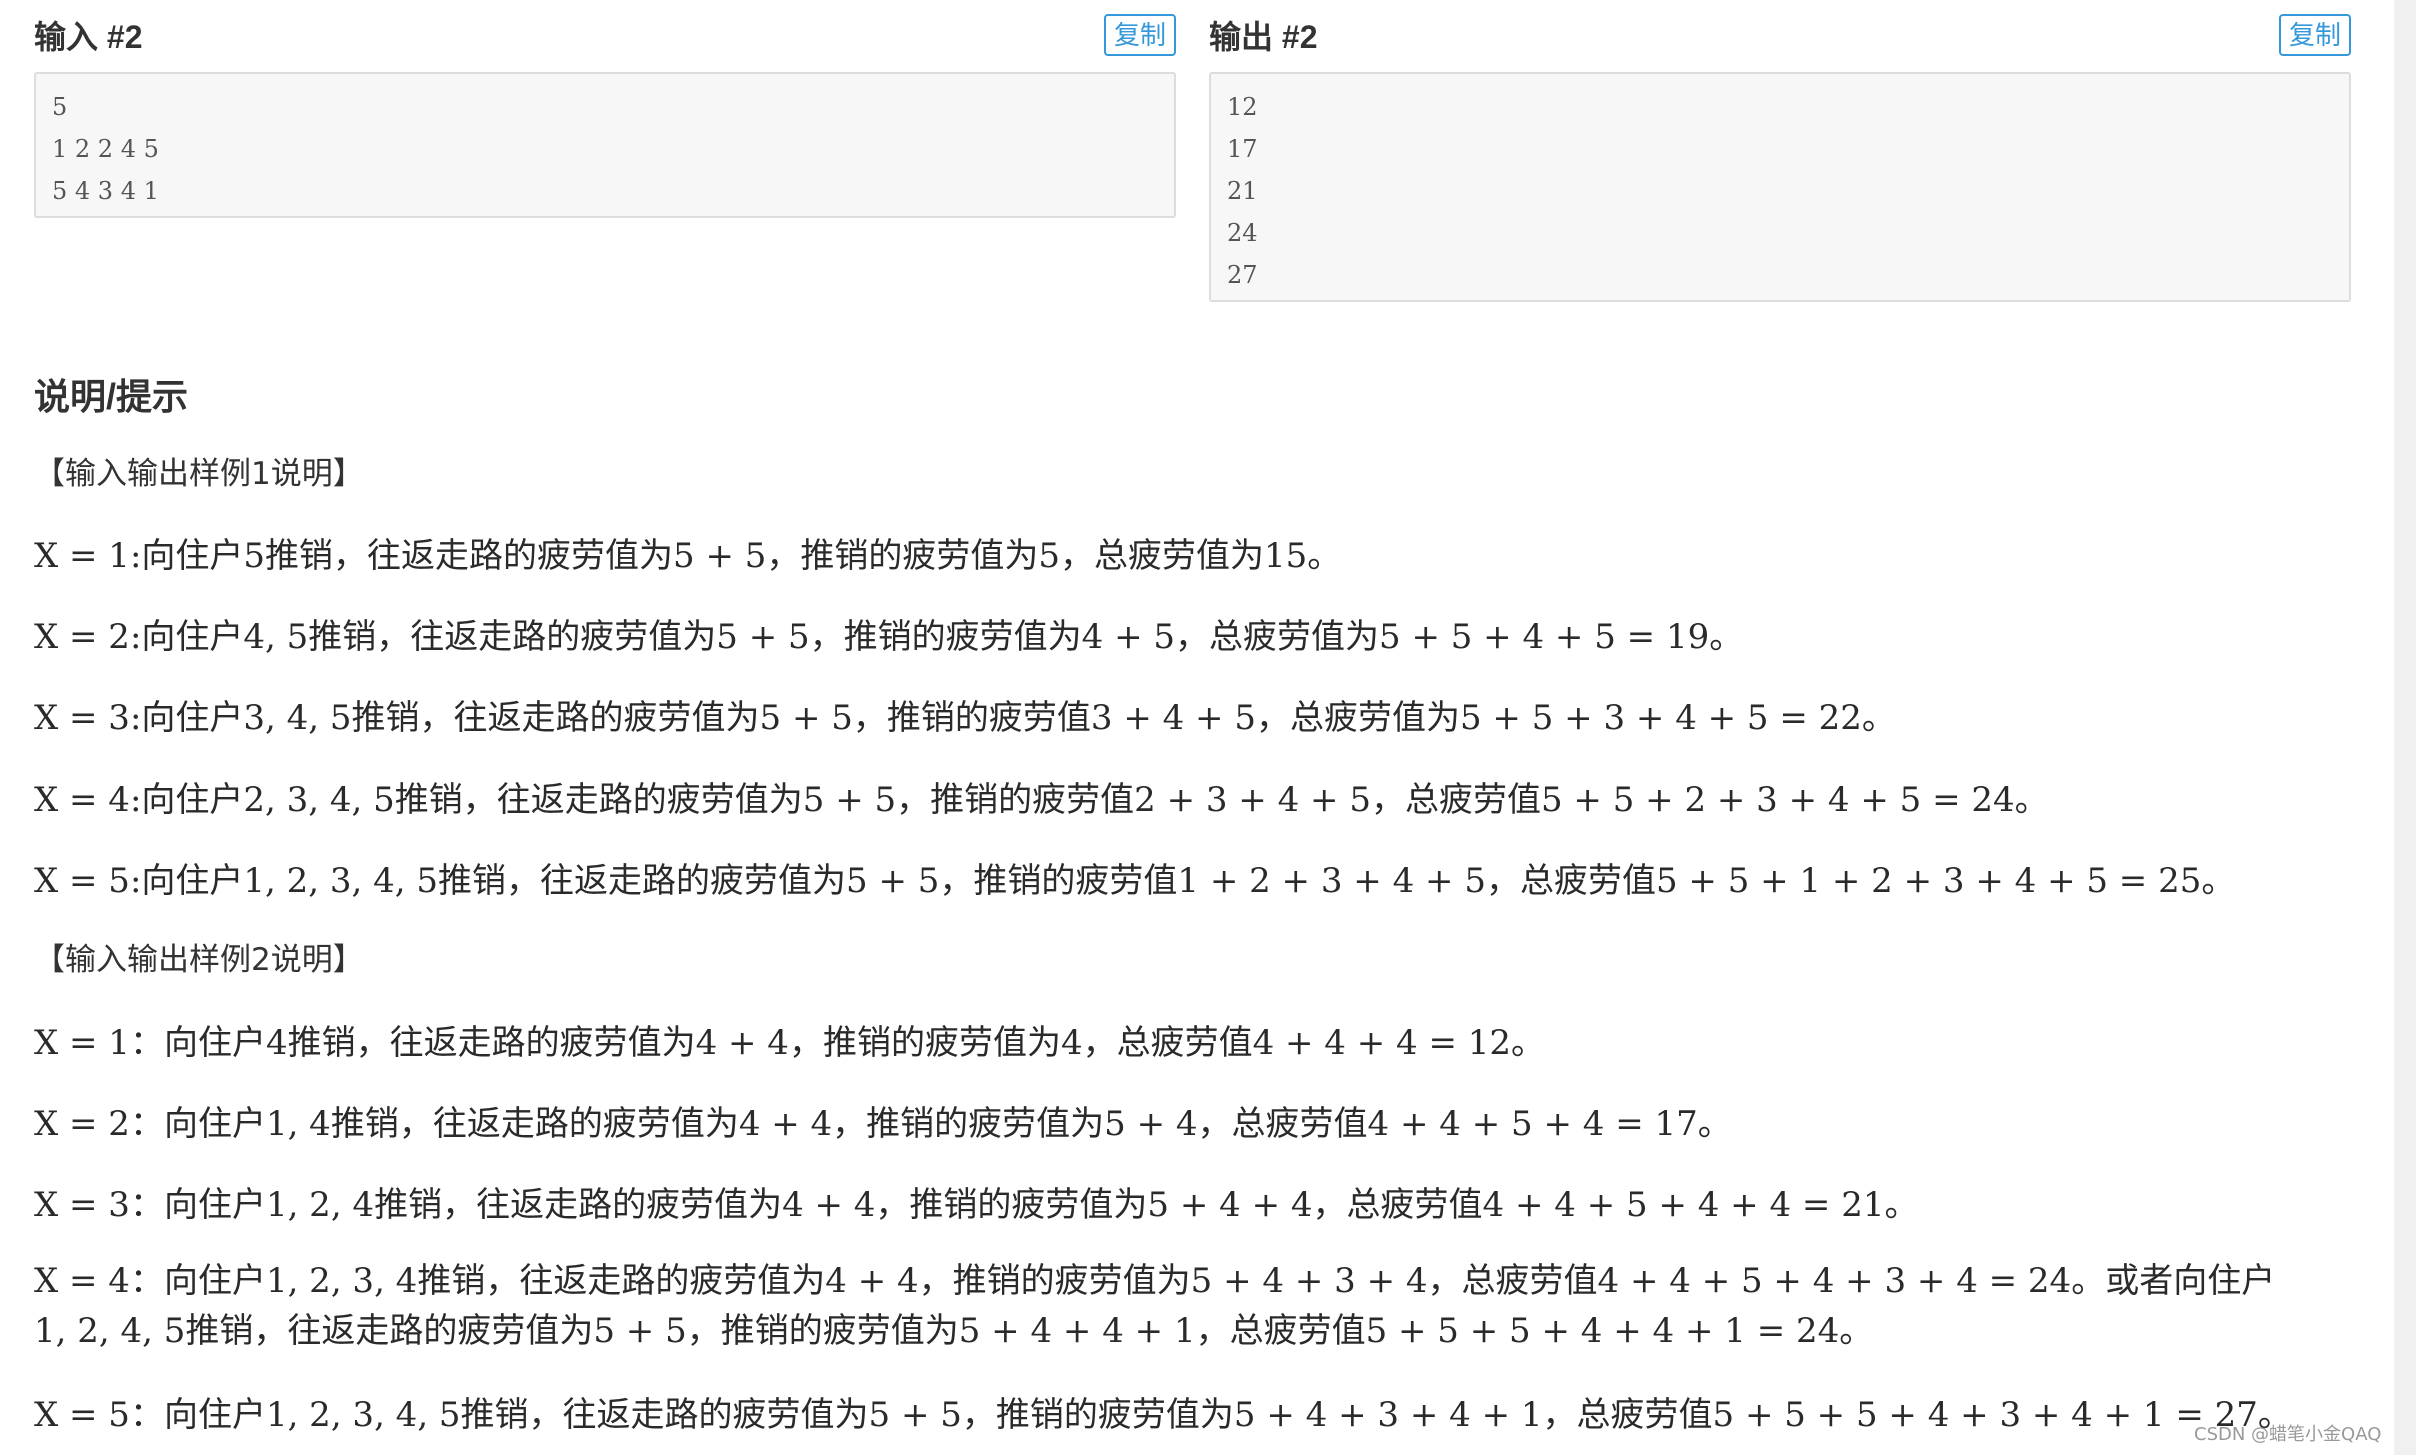 This screenshot has width=2416, height=1455. What do you see at coordinates (2405, 727) in the screenshot?
I see `scrollbar-track` at bounding box center [2405, 727].